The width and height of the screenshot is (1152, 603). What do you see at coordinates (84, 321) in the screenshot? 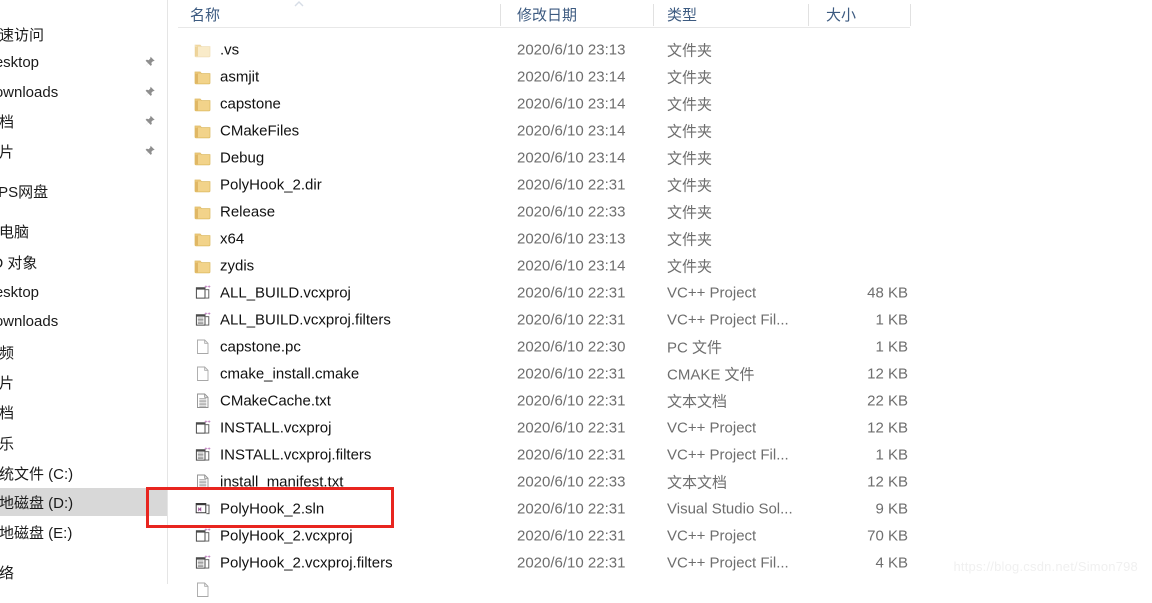
I see `nav-item-9: Downloads` at bounding box center [84, 321].